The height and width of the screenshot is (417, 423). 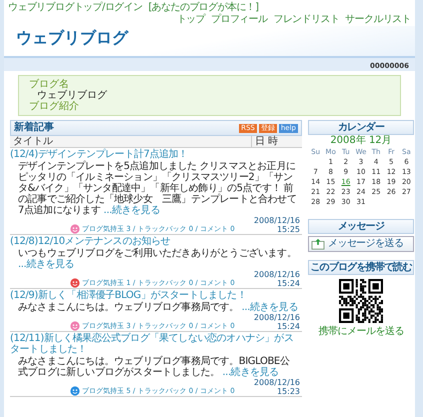 I want to click on sidebar-heading: メッセージ, so click(x=361, y=226).